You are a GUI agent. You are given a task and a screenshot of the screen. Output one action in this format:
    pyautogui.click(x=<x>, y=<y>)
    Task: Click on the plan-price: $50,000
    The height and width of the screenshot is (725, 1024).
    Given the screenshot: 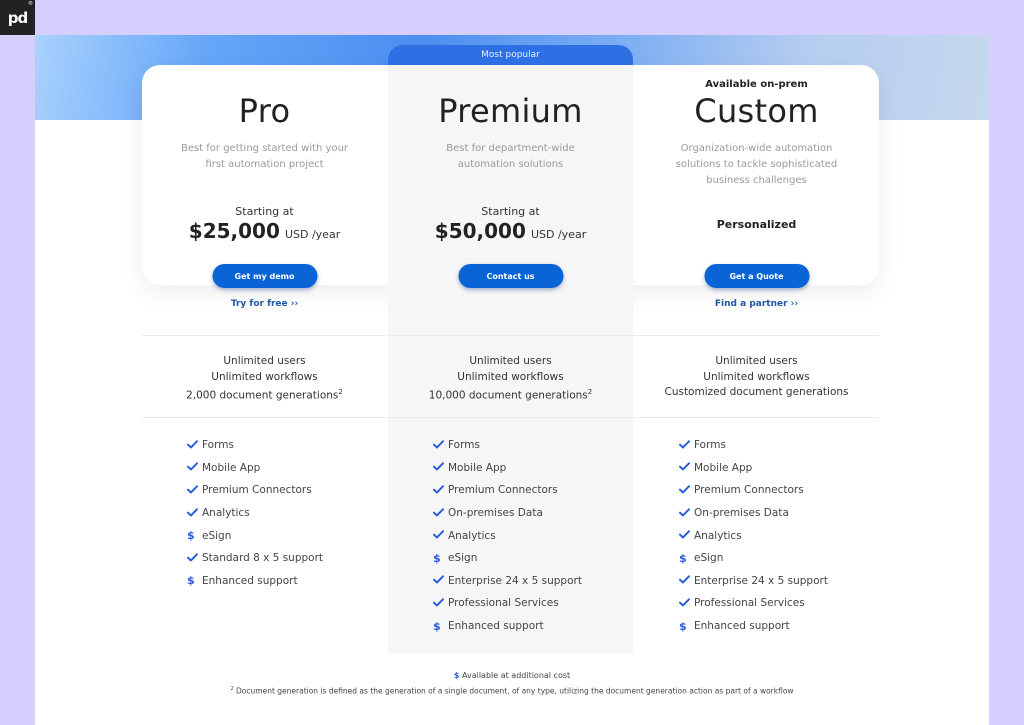 What is the action you would take?
    pyautogui.click(x=480, y=231)
    